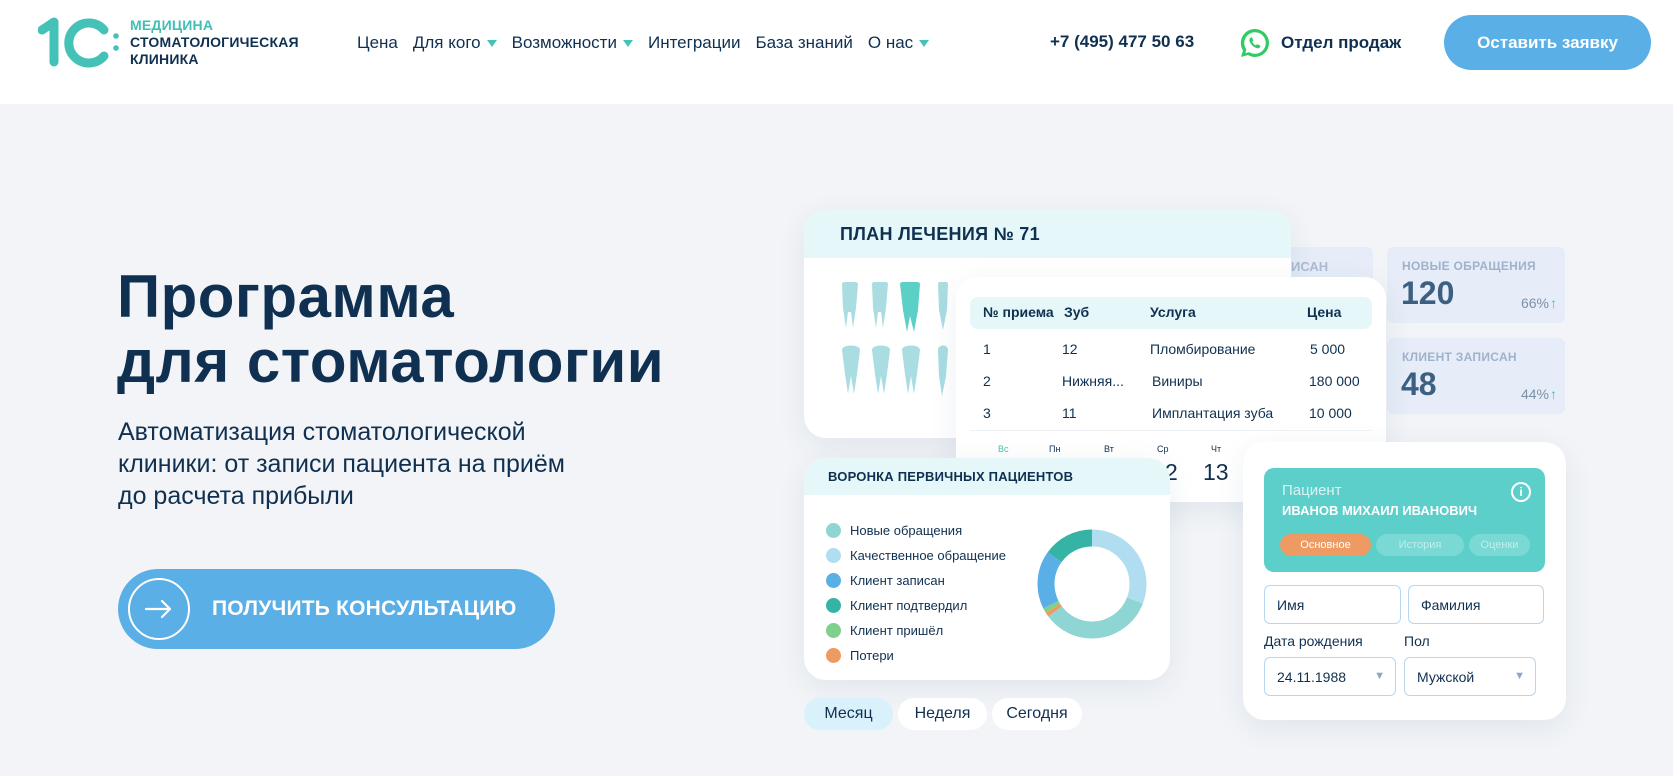 The image size is (1673, 776). What do you see at coordinates (896, 605) in the screenshot?
I see `legend-item: Клиент подтвердил` at bounding box center [896, 605].